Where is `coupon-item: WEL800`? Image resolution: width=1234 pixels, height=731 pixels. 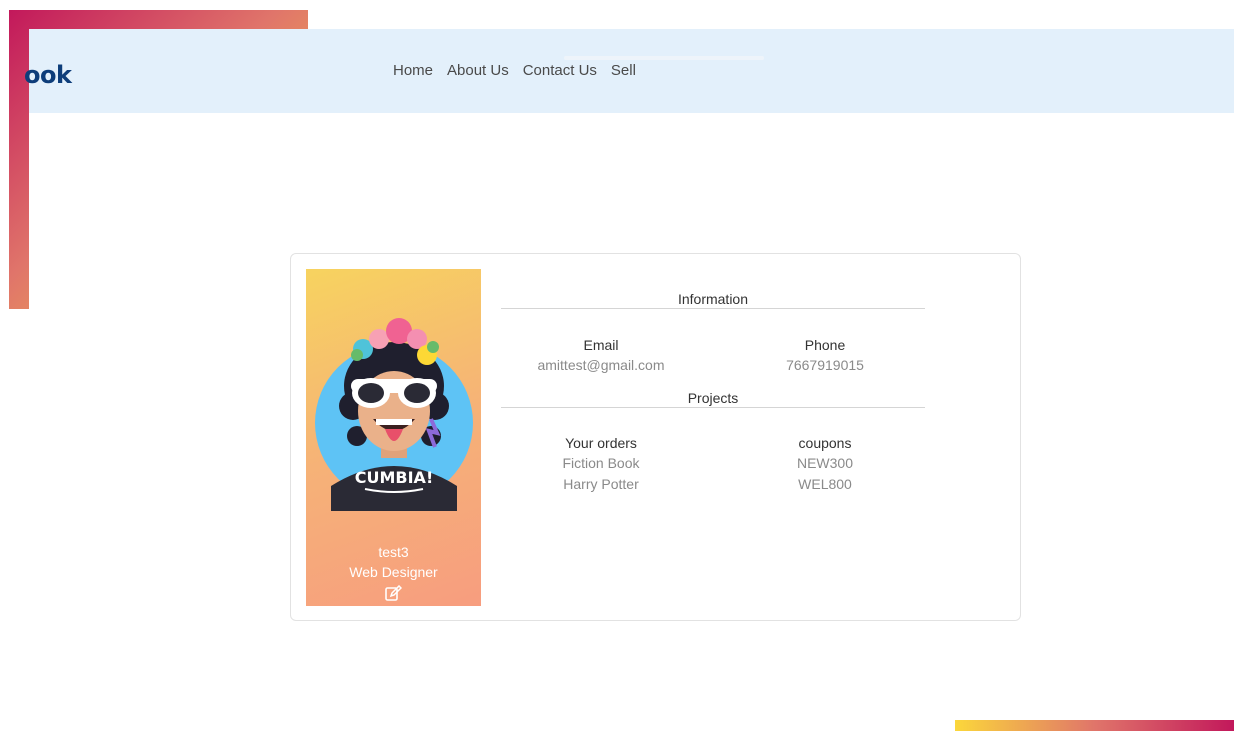
coupon-item: WEL800 is located at coordinates (825, 484).